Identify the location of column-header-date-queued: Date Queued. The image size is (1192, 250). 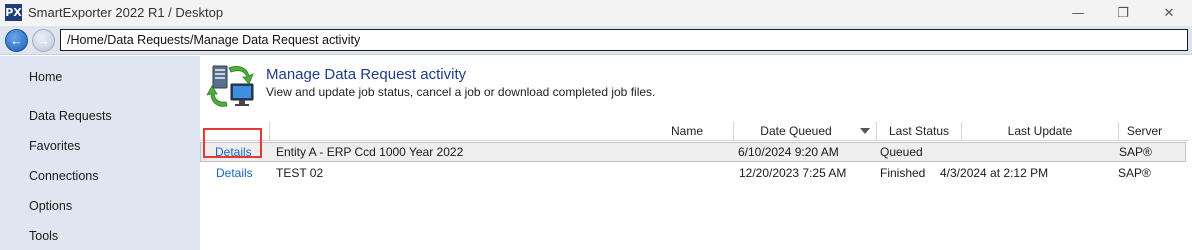
(804, 131).